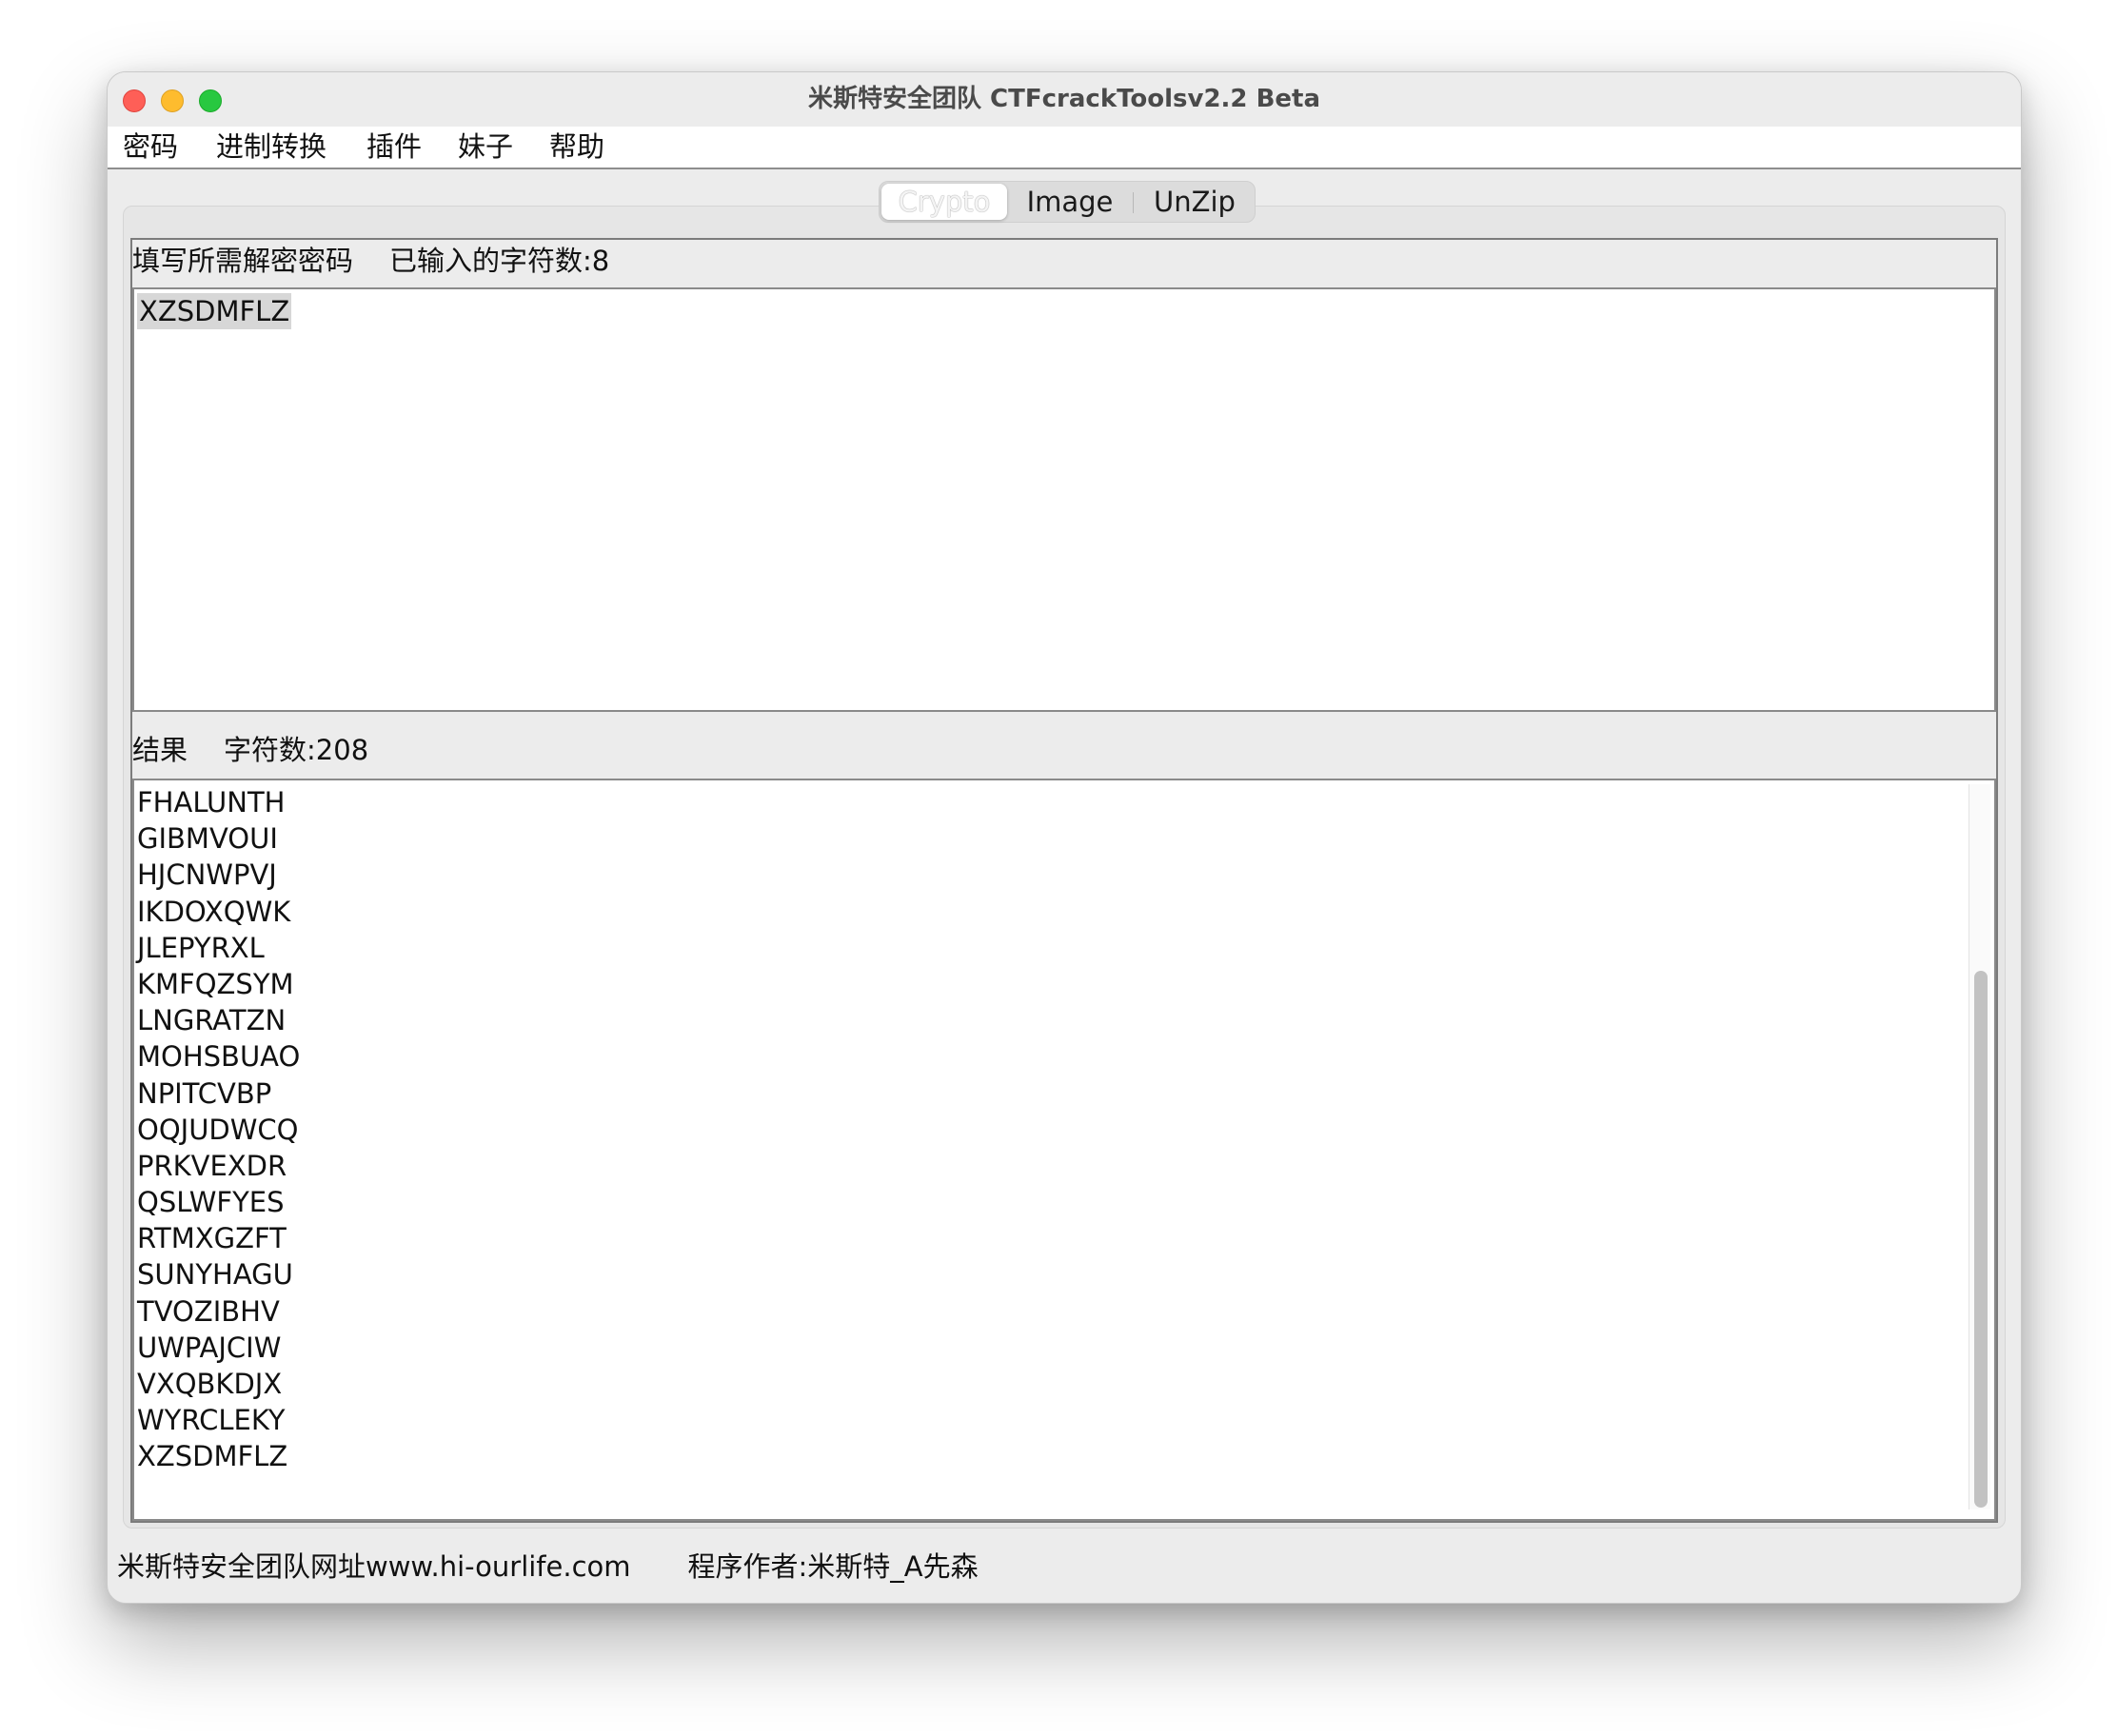 The width and height of the screenshot is (2117, 1736). I want to click on window-title: 米斯特安全团队 CTFcrackToolsv2.2 Beta, so click(1064, 99).